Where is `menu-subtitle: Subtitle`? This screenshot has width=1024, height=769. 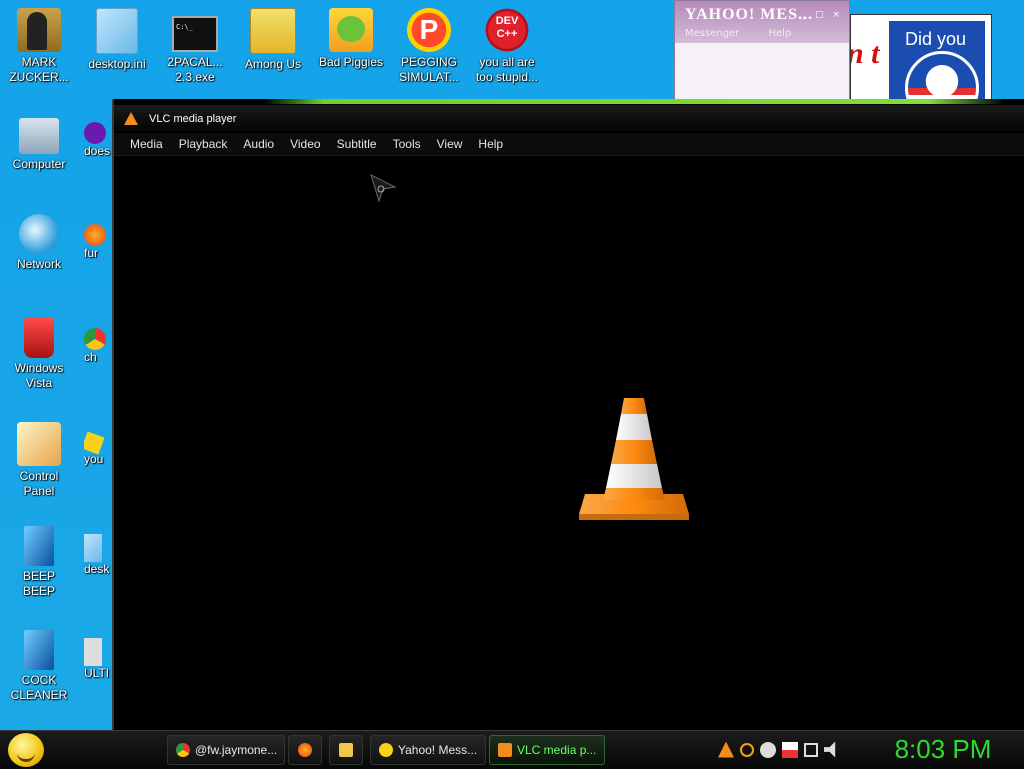 menu-subtitle: Subtitle is located at coordinates (357, 142).